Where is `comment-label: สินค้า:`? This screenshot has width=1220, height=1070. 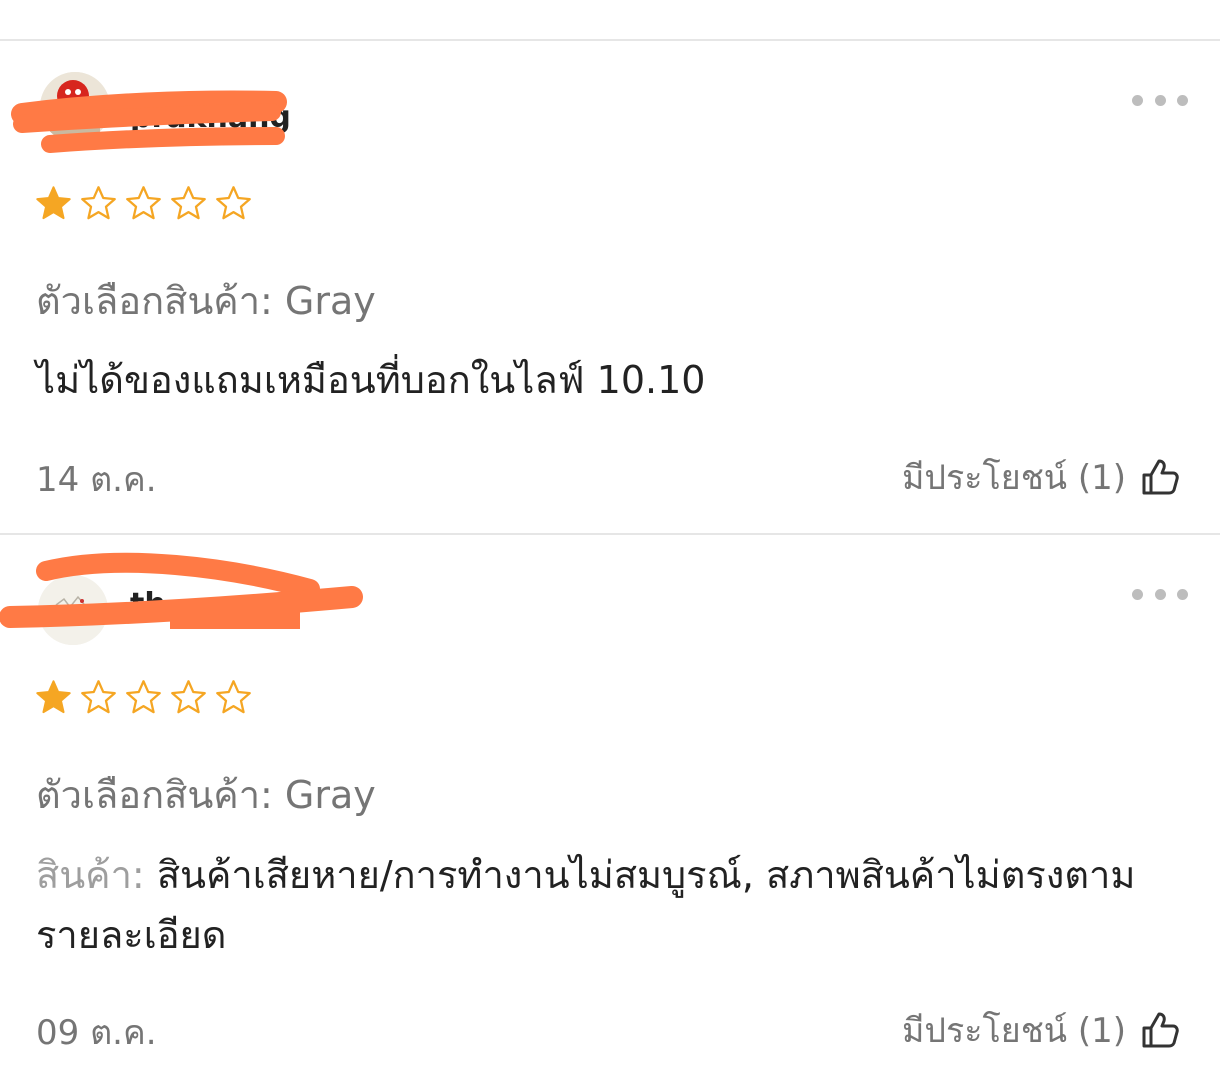
comment-label: สินค้า: is located at coordinates (96, 875).